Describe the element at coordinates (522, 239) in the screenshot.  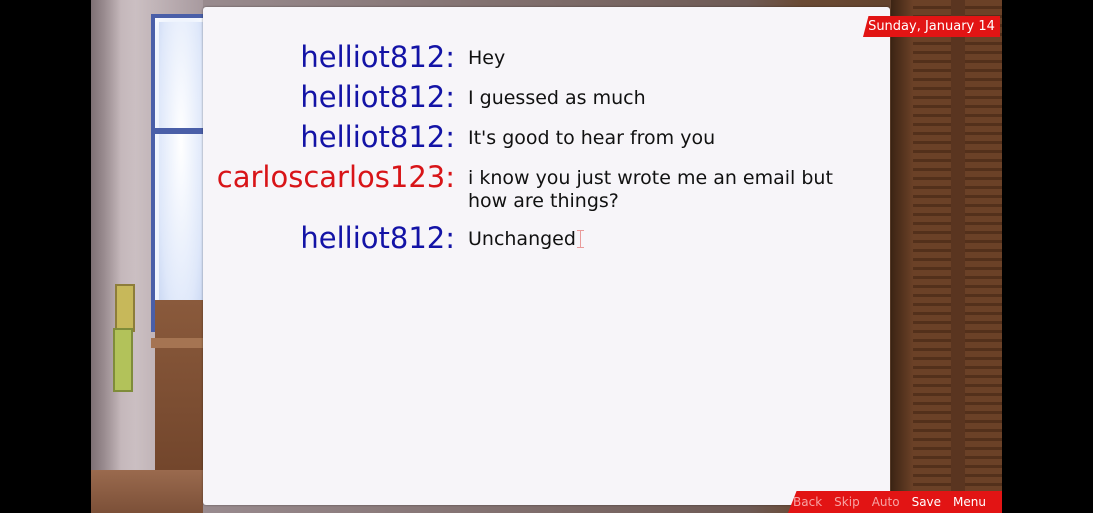
I see `message-text: Unchanged` at that location.